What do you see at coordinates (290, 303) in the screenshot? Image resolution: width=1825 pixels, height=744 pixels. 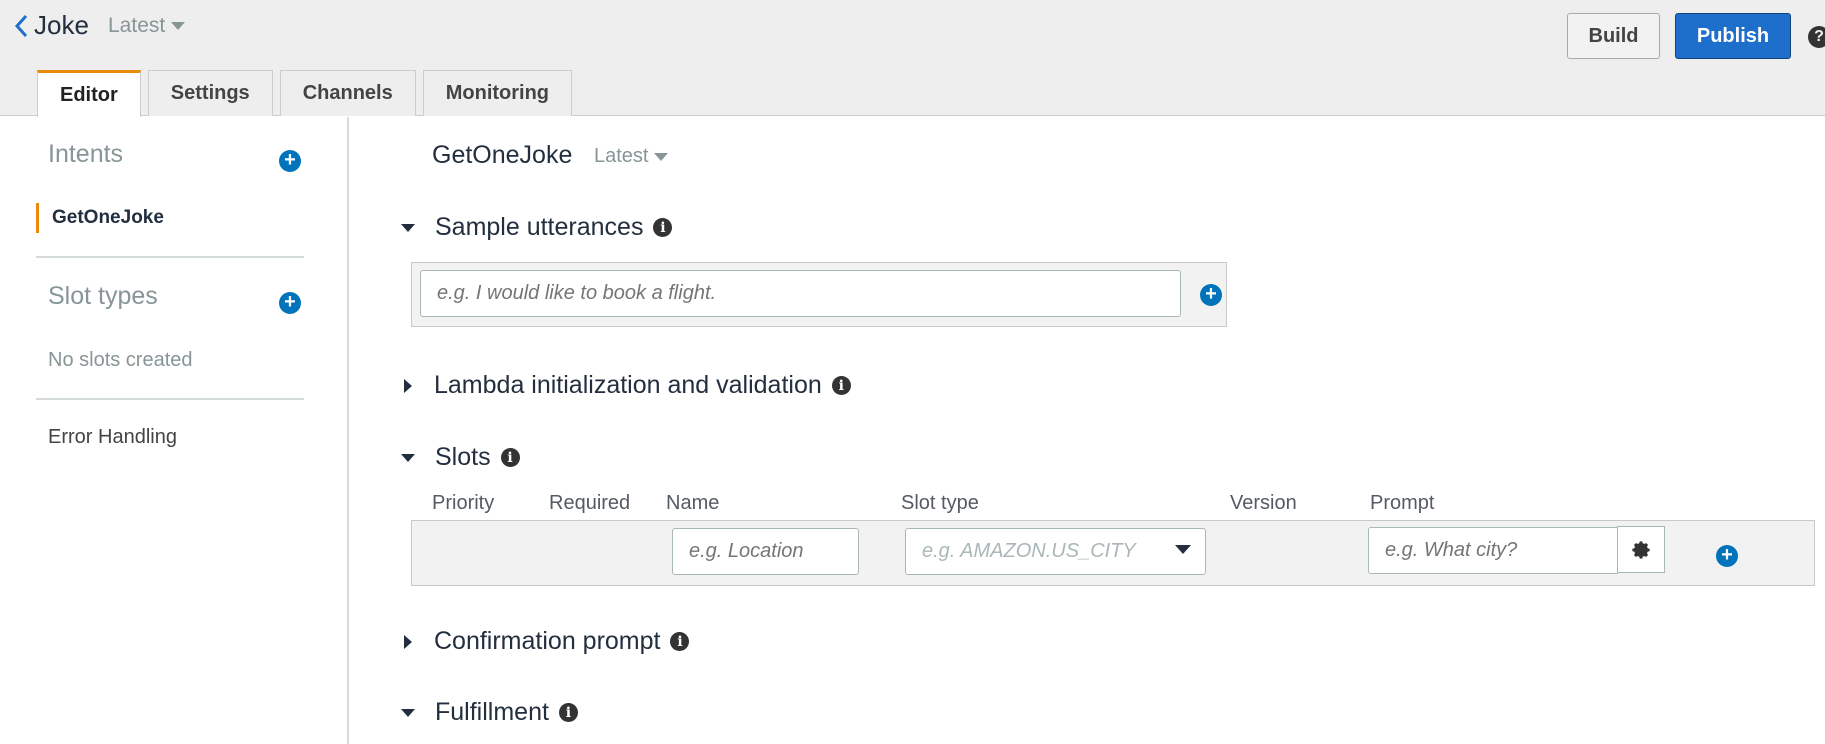 I see `add-slot-type-plus-icon: +` at bounding box center [290, 303].